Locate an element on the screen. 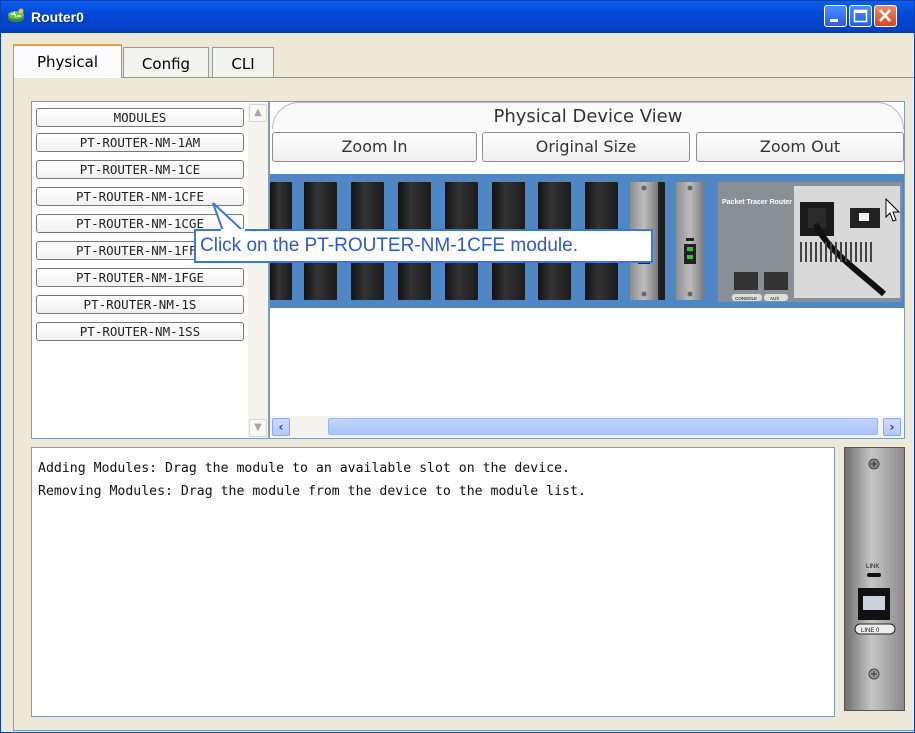 The width and height of the screenshot is (915, 733). module-list-header: MODULES is located at coordinates (140, 117).